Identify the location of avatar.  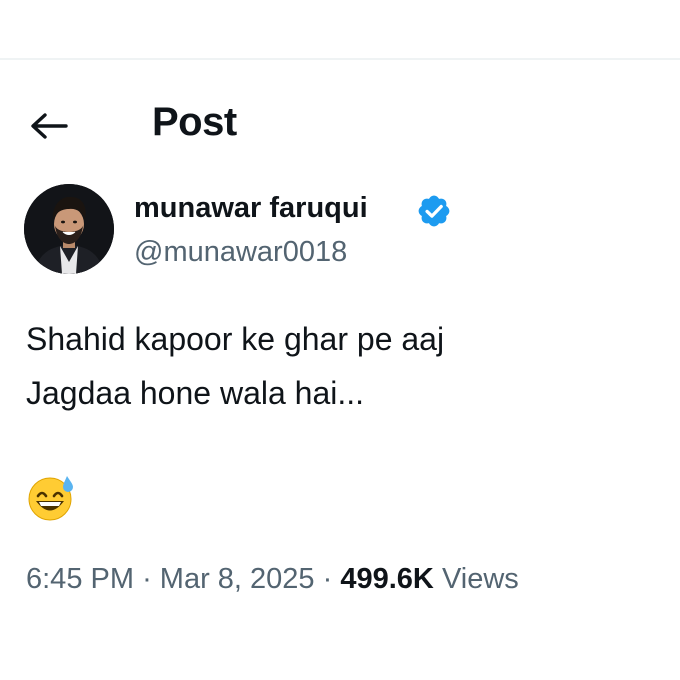
(69, 229).